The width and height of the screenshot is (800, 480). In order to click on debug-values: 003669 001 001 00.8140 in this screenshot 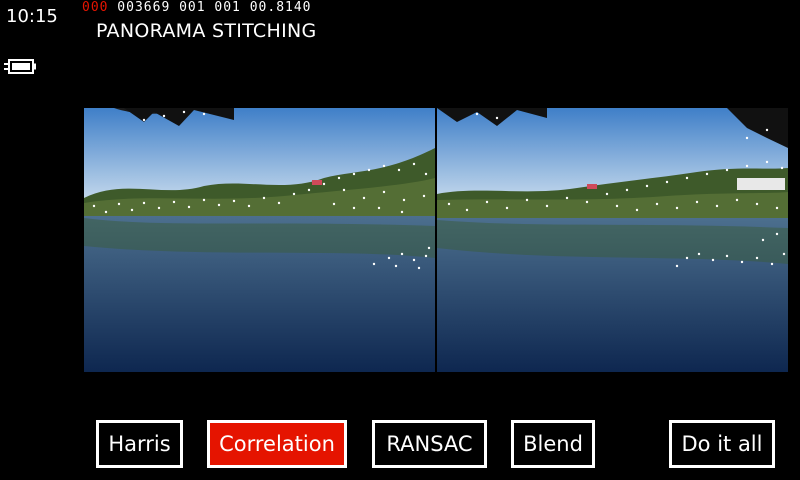, I will do `click(210, 7)`.